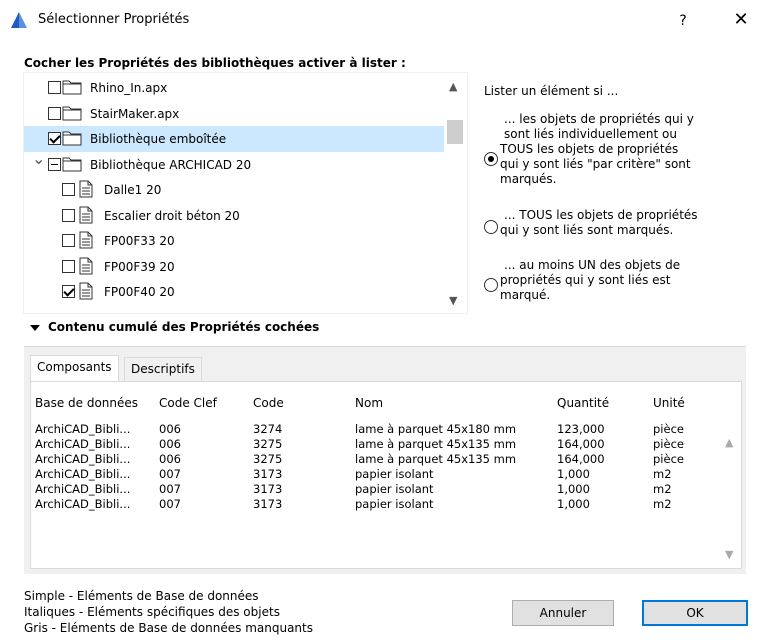 The image size is (760, 640). Describe the element at coordinates (234, 190) in the screenshot. I see `tree-item: Dalle1 20` at that location.